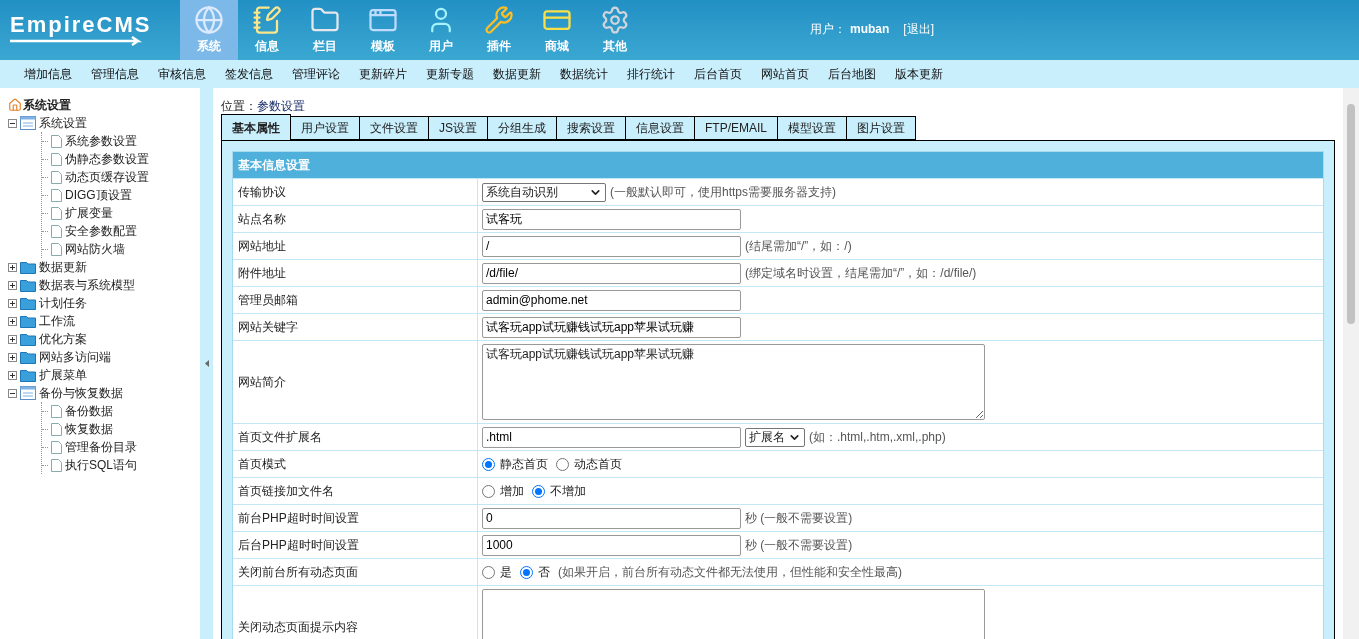  I want to click on scrollbar-thumb, so click(1351, 214).